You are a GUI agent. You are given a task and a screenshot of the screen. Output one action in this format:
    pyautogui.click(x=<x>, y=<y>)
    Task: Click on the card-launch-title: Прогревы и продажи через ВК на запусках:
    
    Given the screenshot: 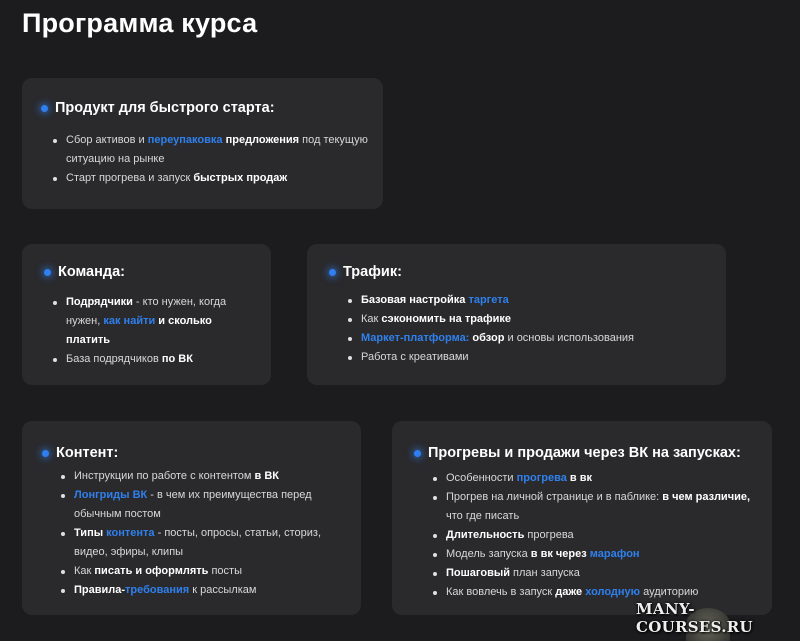 What is the action you would take?
    pyautogui.click(x=577, y=453)
    